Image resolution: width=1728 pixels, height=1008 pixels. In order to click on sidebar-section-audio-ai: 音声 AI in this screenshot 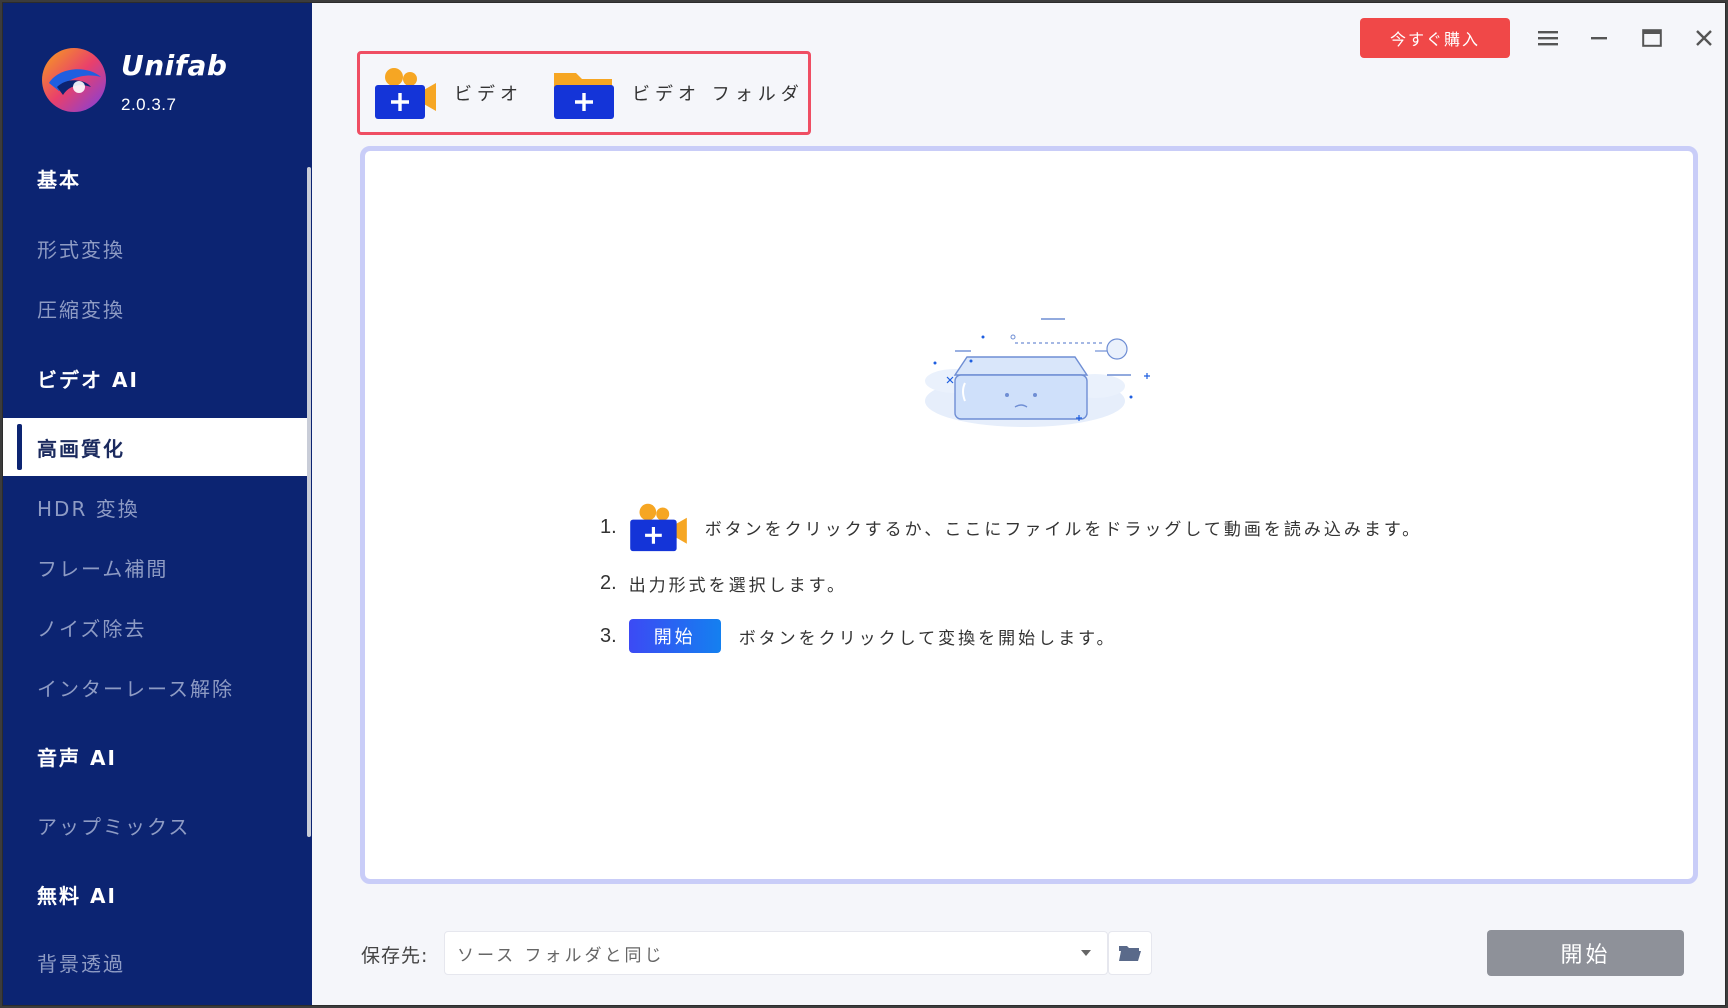, I will do `click(77, 757)`.